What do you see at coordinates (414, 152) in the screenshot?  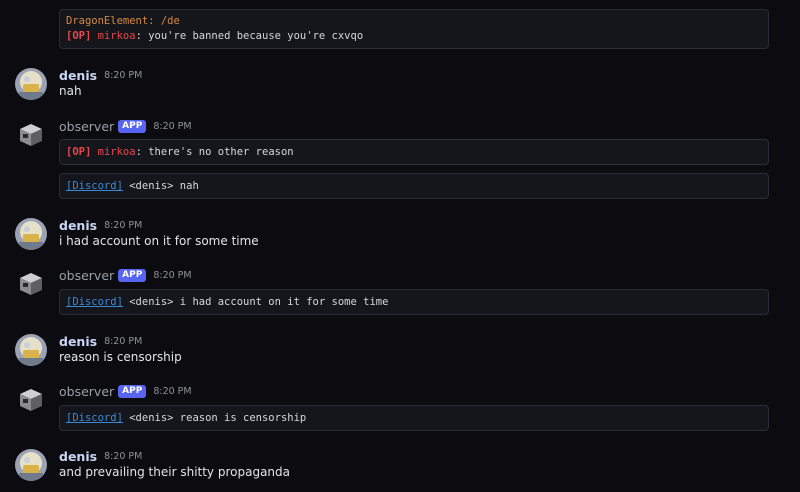 I see `code-block: [OP] mirkoa: there's no other reason` at bounding box center [414, 152].